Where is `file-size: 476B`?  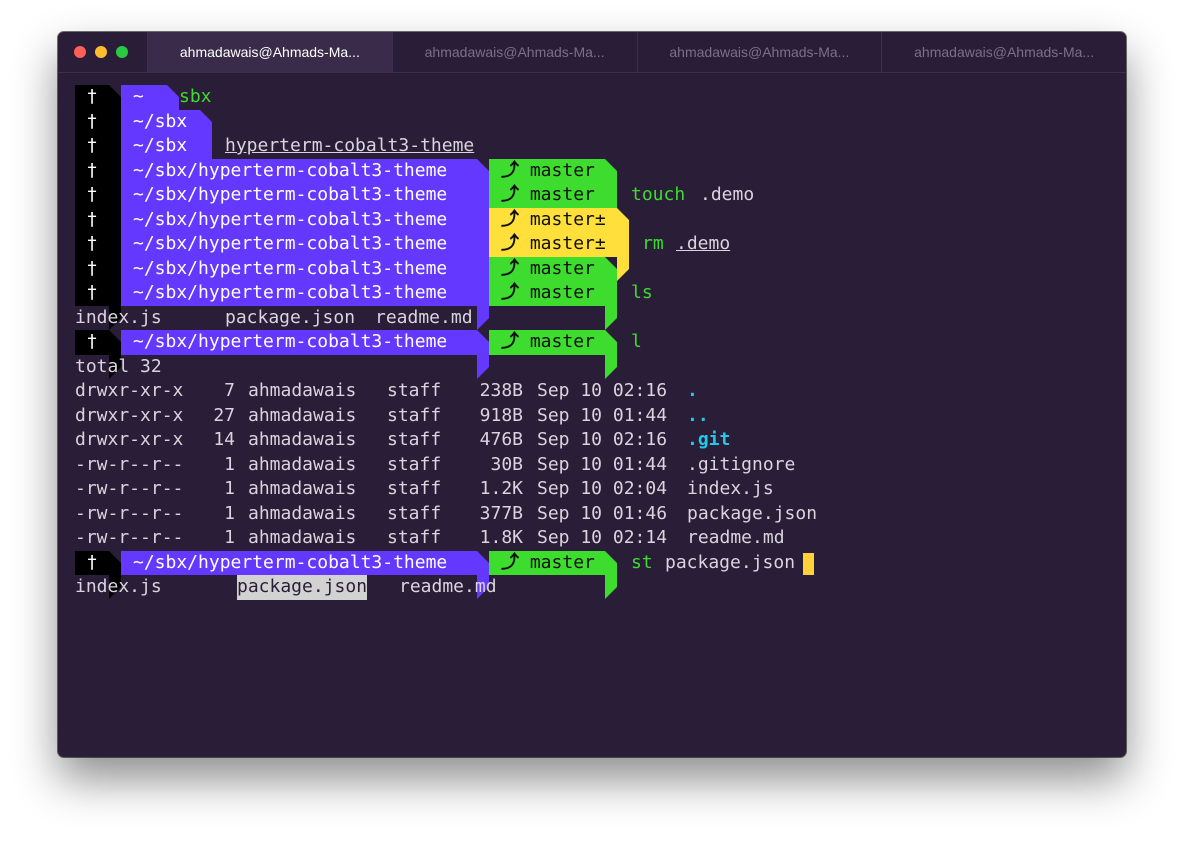 file-size: 476B is located at coordinates (501, 439).